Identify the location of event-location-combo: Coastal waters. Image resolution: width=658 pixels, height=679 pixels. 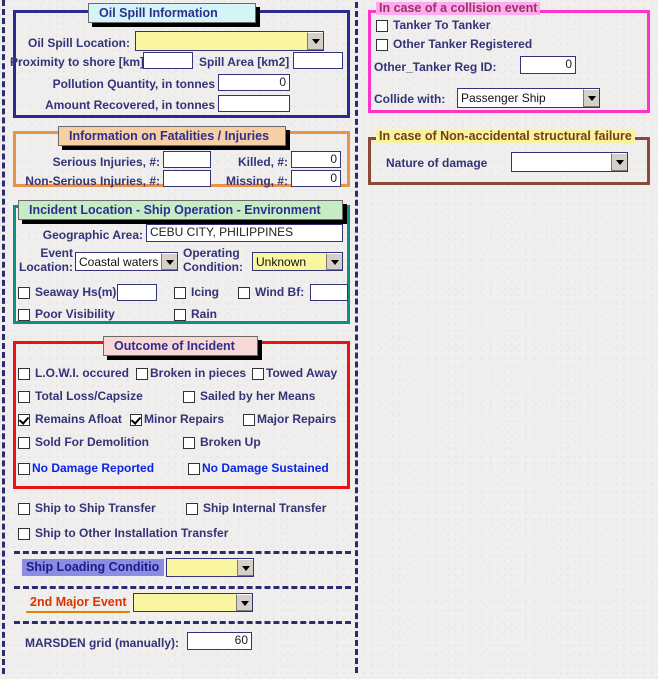
(126, 261).